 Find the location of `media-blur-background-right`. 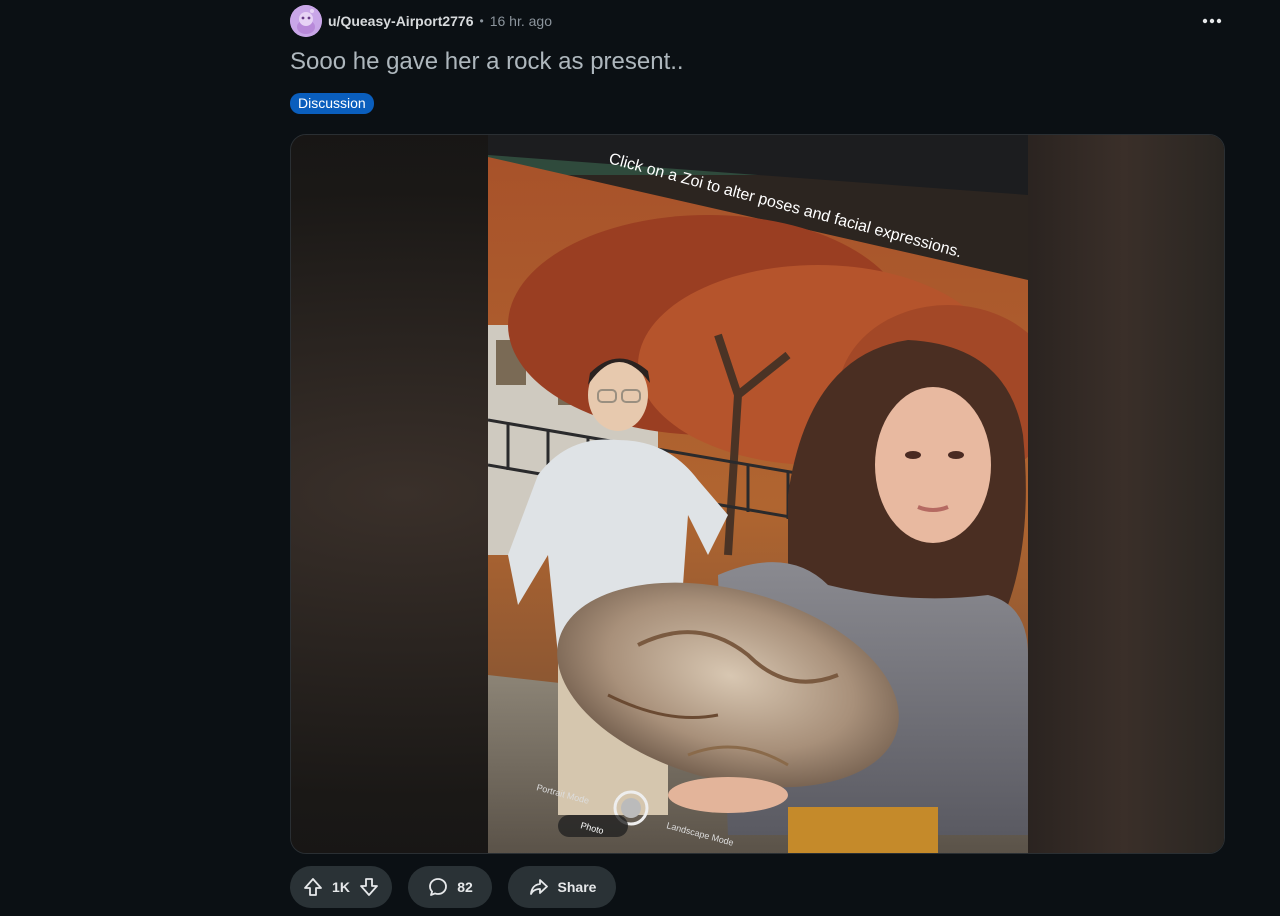

media-blur-background-right is located at coordinates (1124, 494).